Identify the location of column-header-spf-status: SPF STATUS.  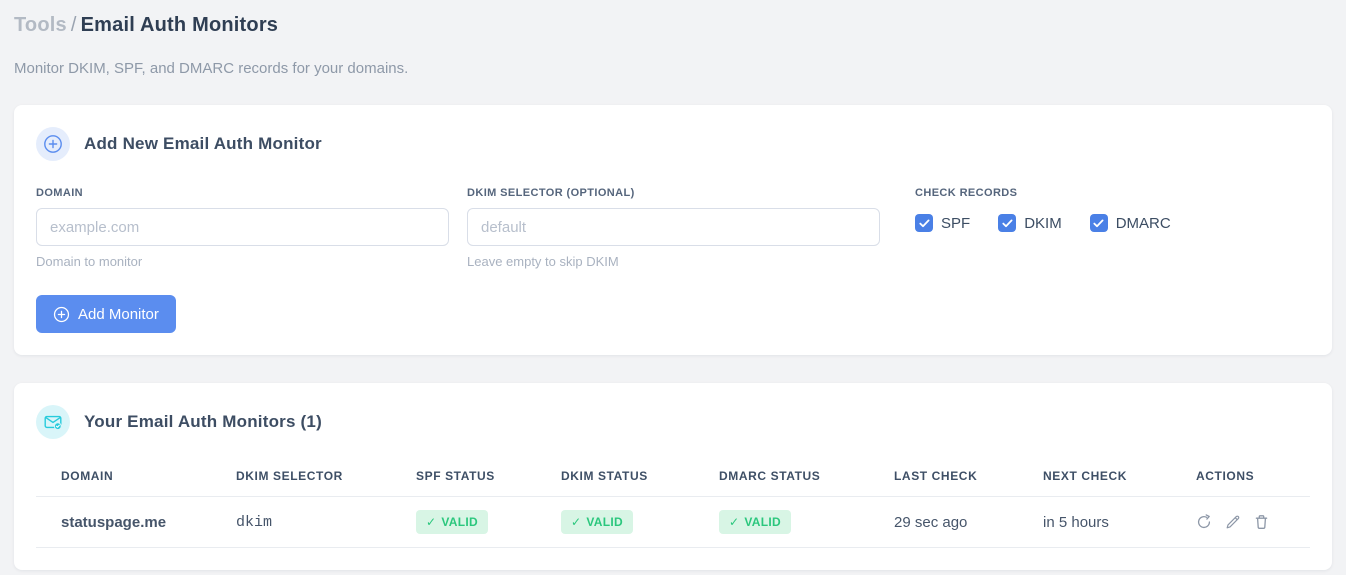
(463, 479).